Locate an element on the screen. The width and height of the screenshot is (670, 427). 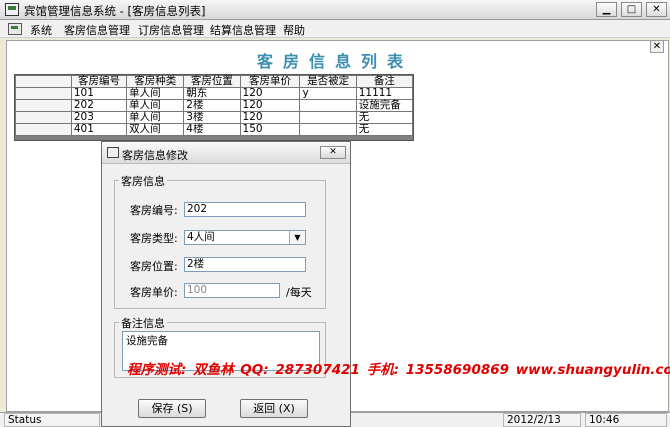
dialog-title: 客房信息修改 is located at coordinates (155, 155).